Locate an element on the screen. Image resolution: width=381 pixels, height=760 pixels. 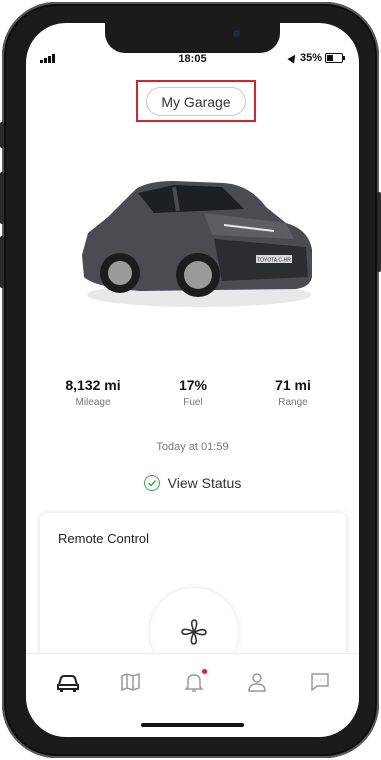
location-icon is located at coordinates (293, 58).